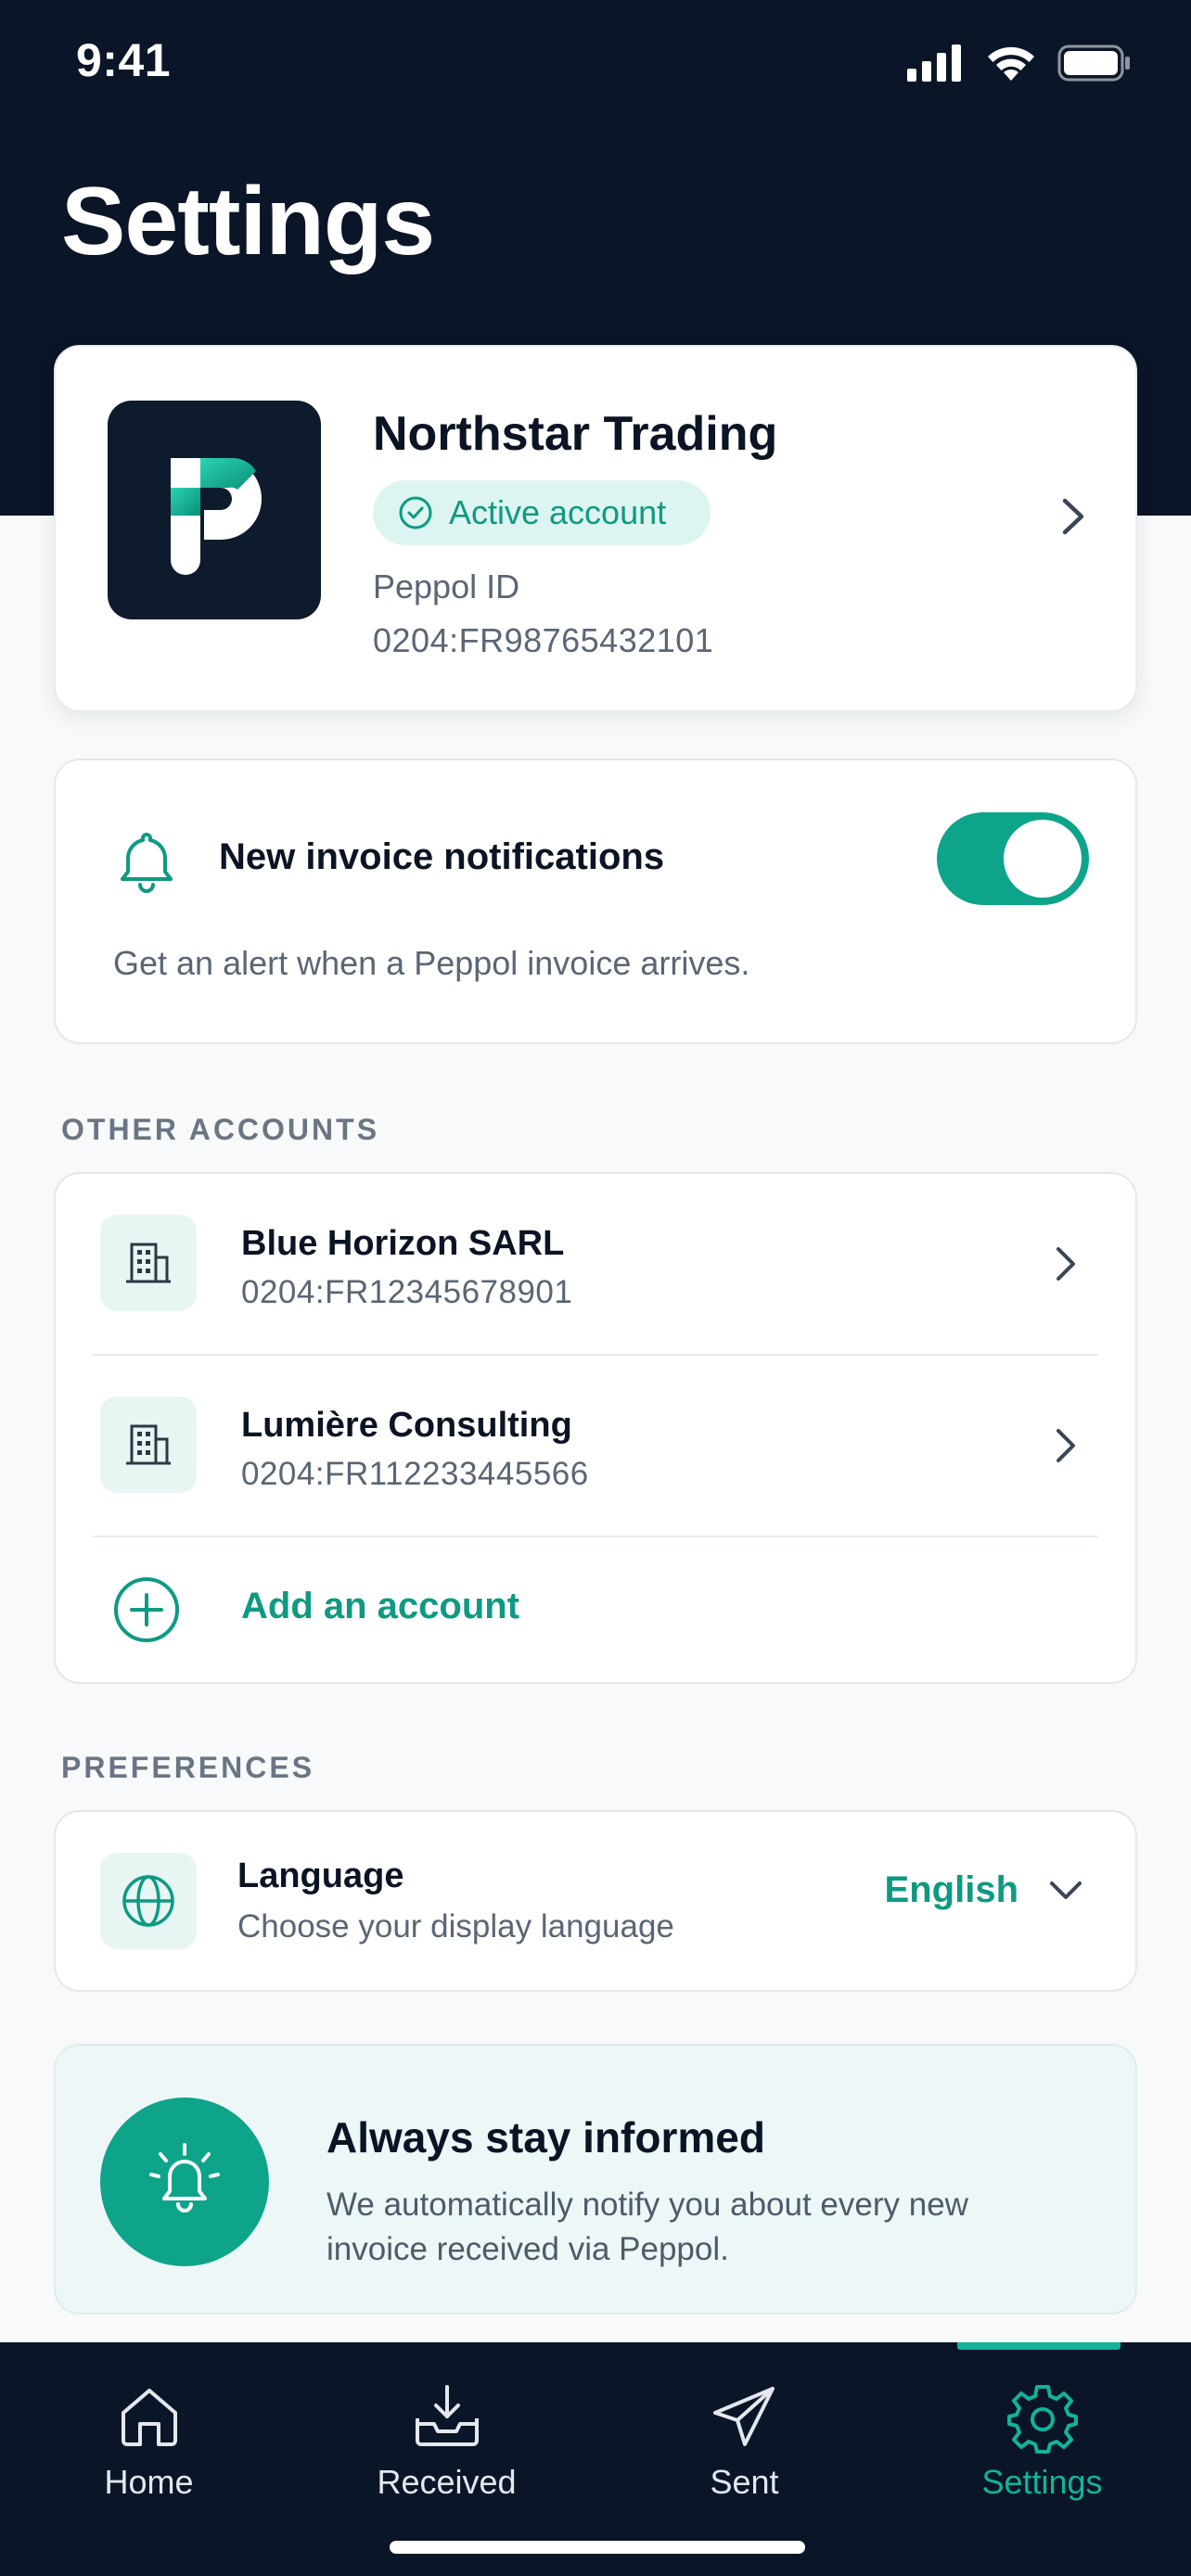 Image resolution: width=1191 pixels, height=2576 pixels. I want to click on status-bar: 9:41, so click(595, 61).